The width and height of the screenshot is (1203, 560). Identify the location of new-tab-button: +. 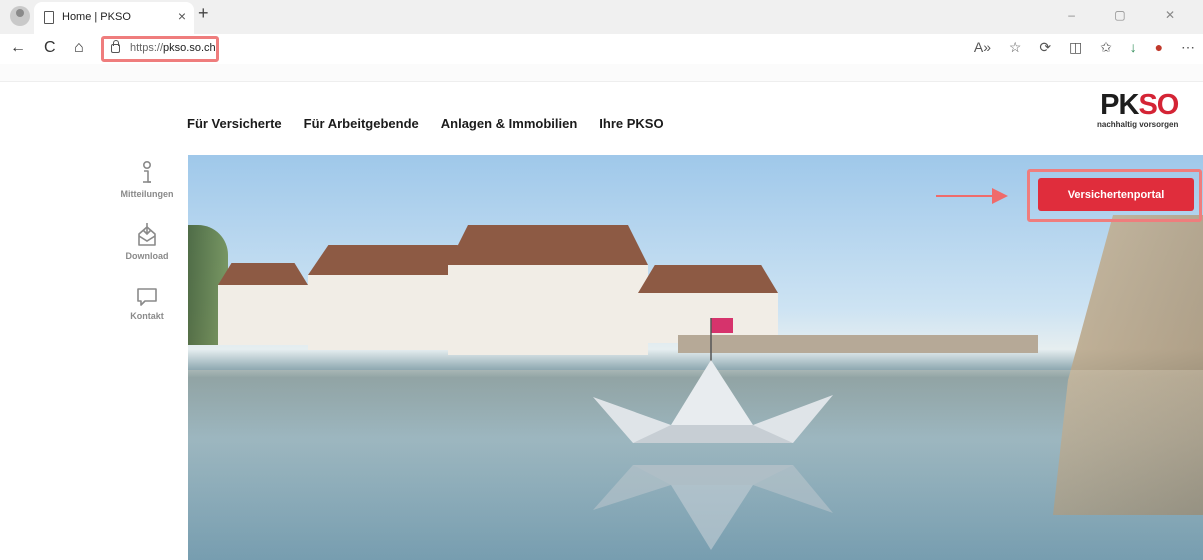
(203, 13).